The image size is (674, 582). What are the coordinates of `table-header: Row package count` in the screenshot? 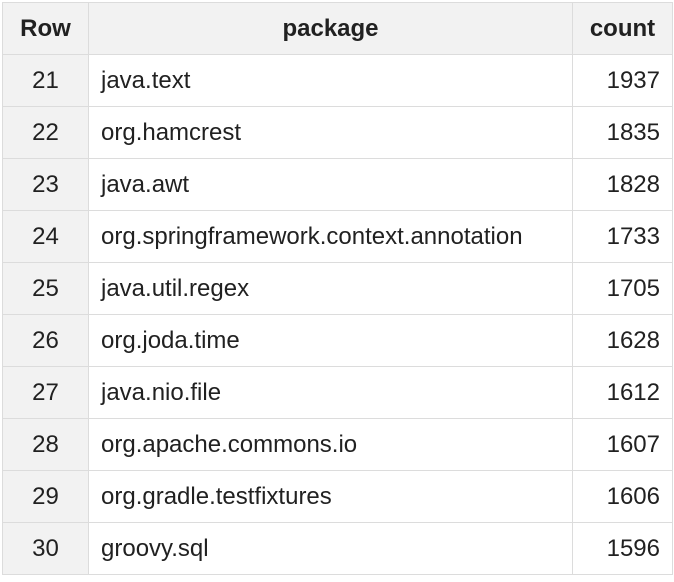 It's located at (337, 28).